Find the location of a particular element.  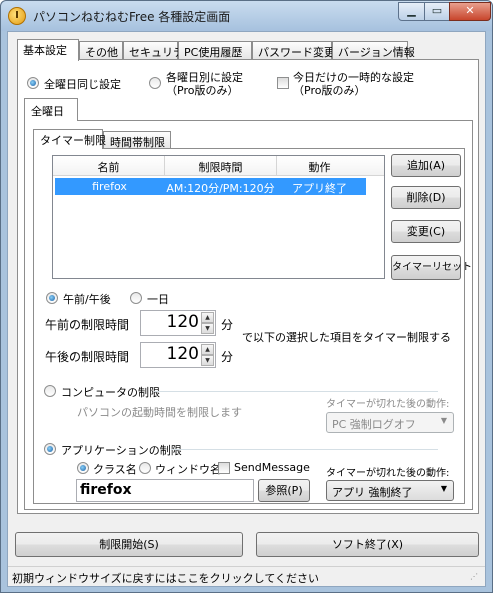

computer-limit-radio is located at coordinates (50, 391).